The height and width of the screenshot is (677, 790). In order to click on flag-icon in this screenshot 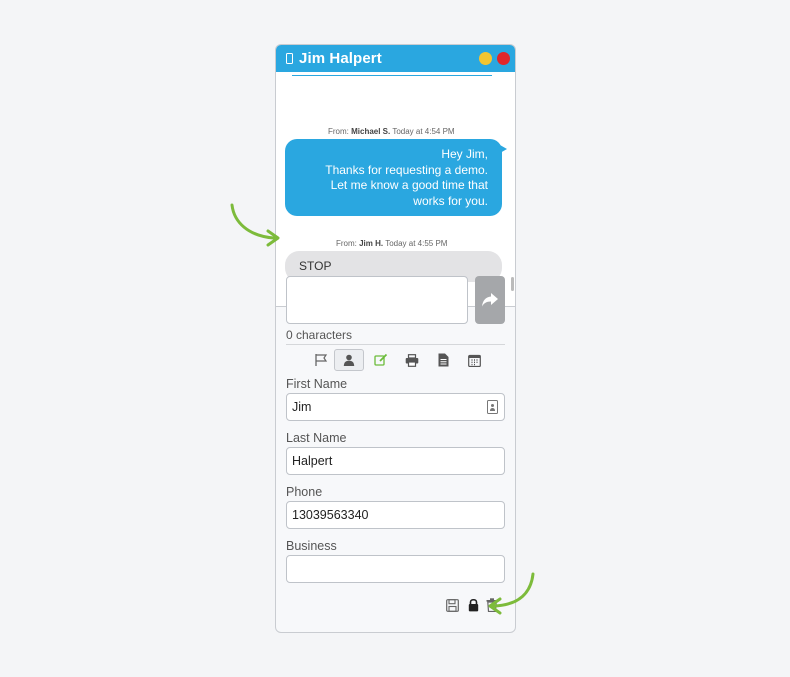, I will do `click(321, 360)`.